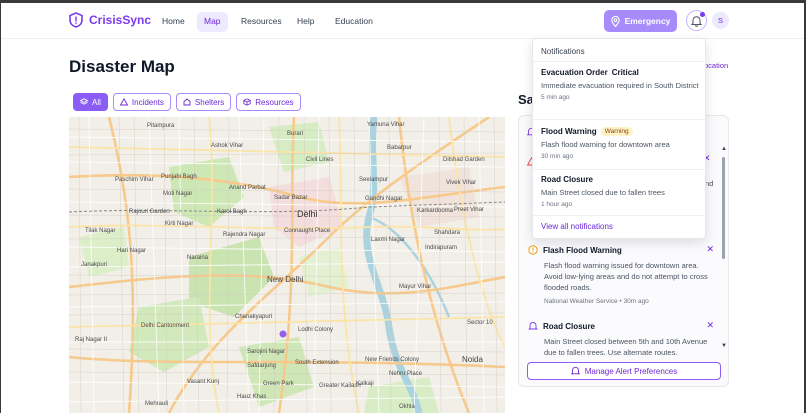 The image size is (806, 413). Describe the element at coordinates (100, 231) in the screenshot. I see `map-label: Tilak Nagar` at that location.